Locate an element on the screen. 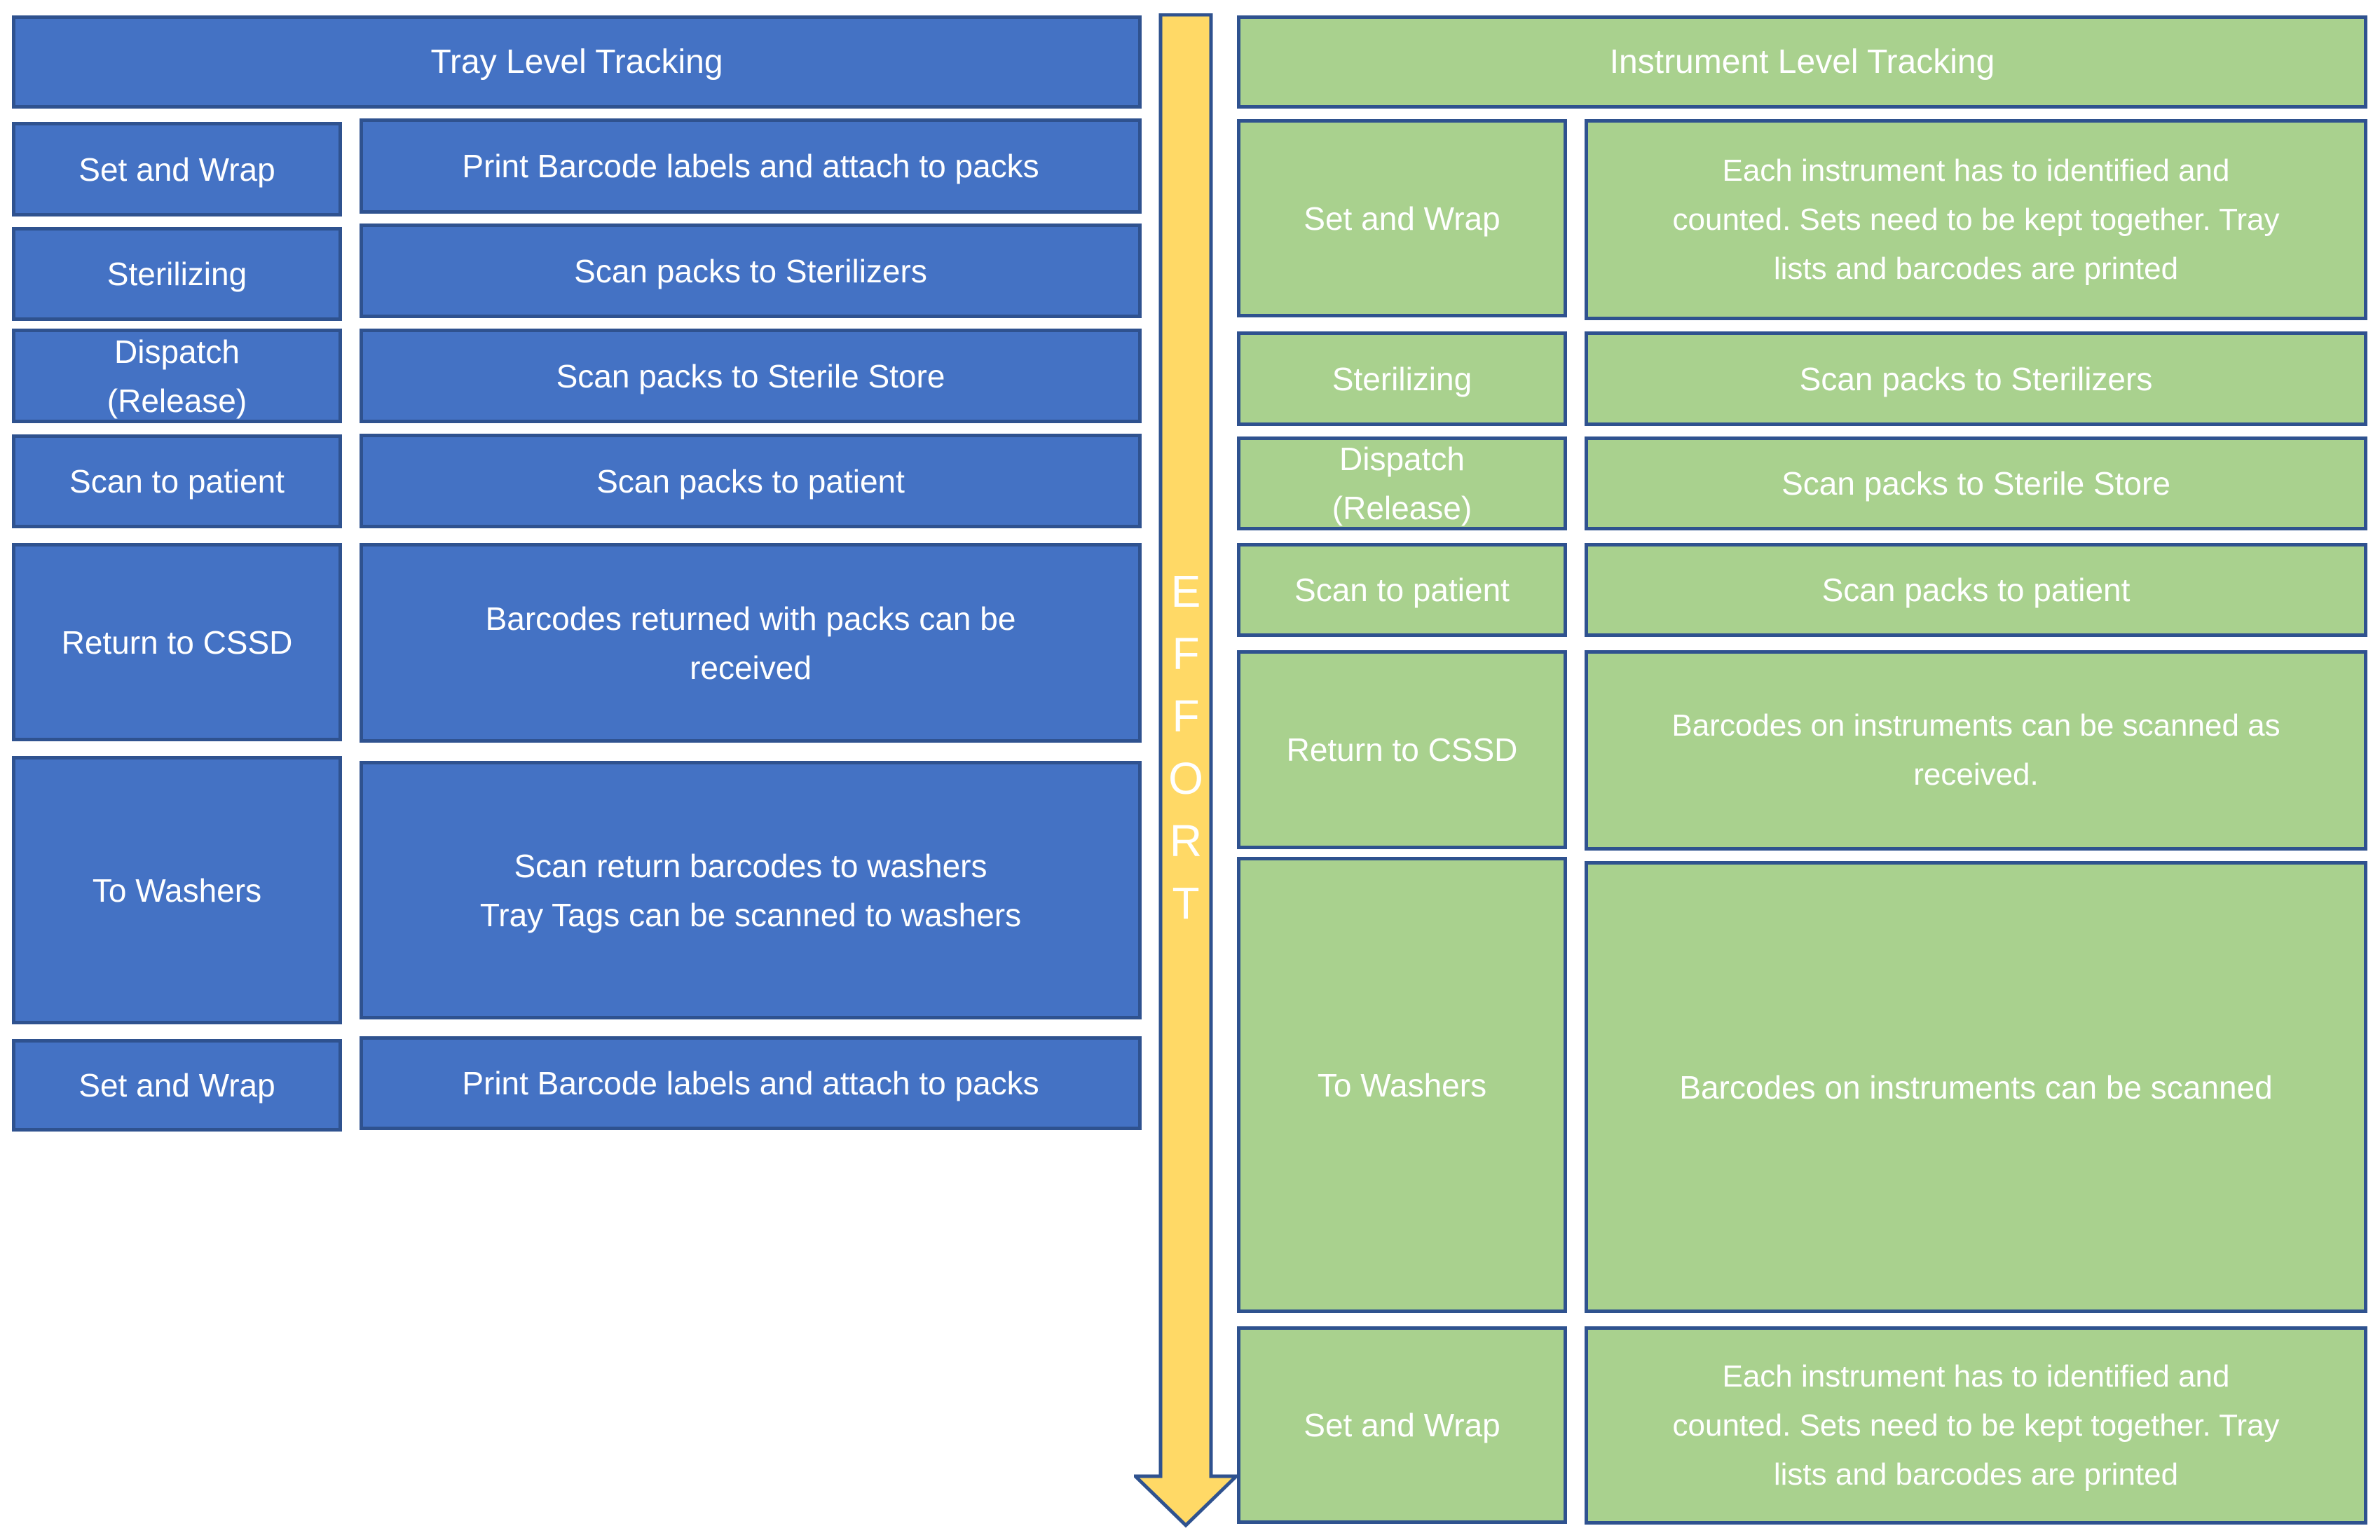  effort-letter: R is located at coordinates (1186, 841).